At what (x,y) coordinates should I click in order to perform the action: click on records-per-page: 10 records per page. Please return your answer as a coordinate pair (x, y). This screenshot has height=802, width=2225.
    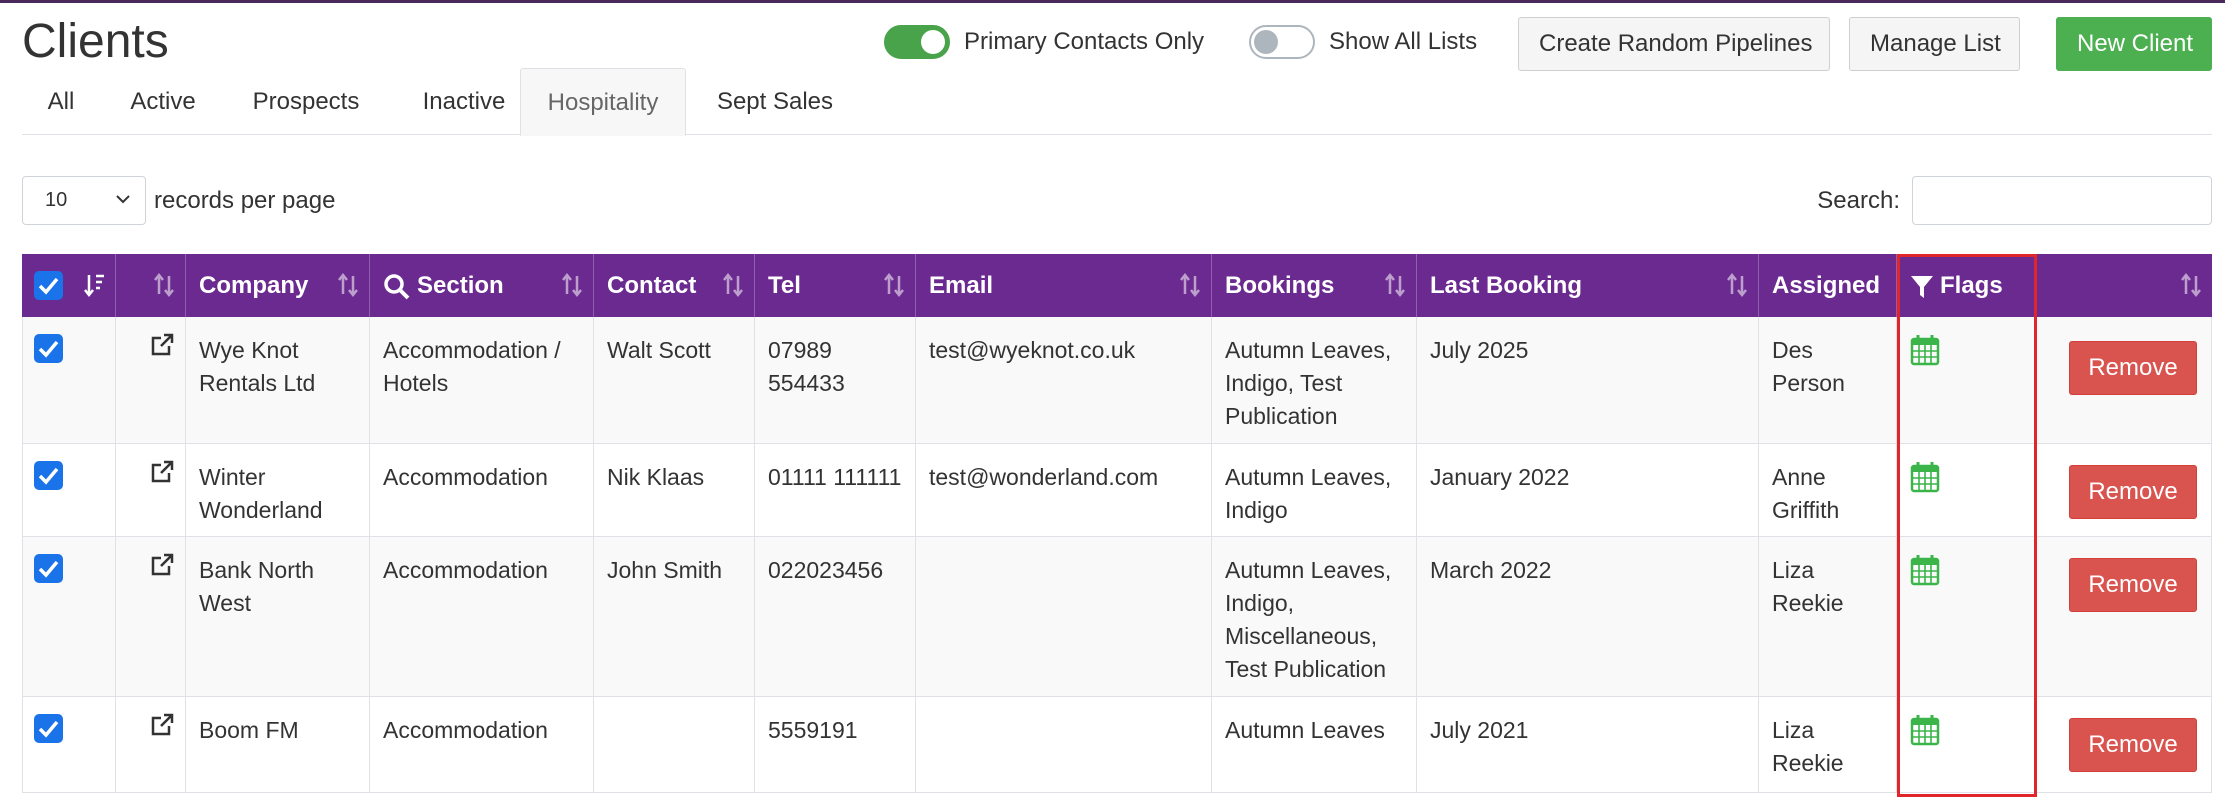
    Looking at the image, I should click on (178, 200).